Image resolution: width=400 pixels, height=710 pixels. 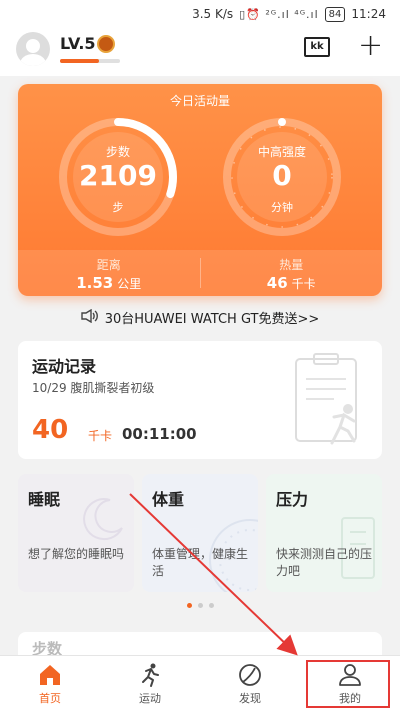 I want to click on steps-value: 2109, so click(x=118, y=175).